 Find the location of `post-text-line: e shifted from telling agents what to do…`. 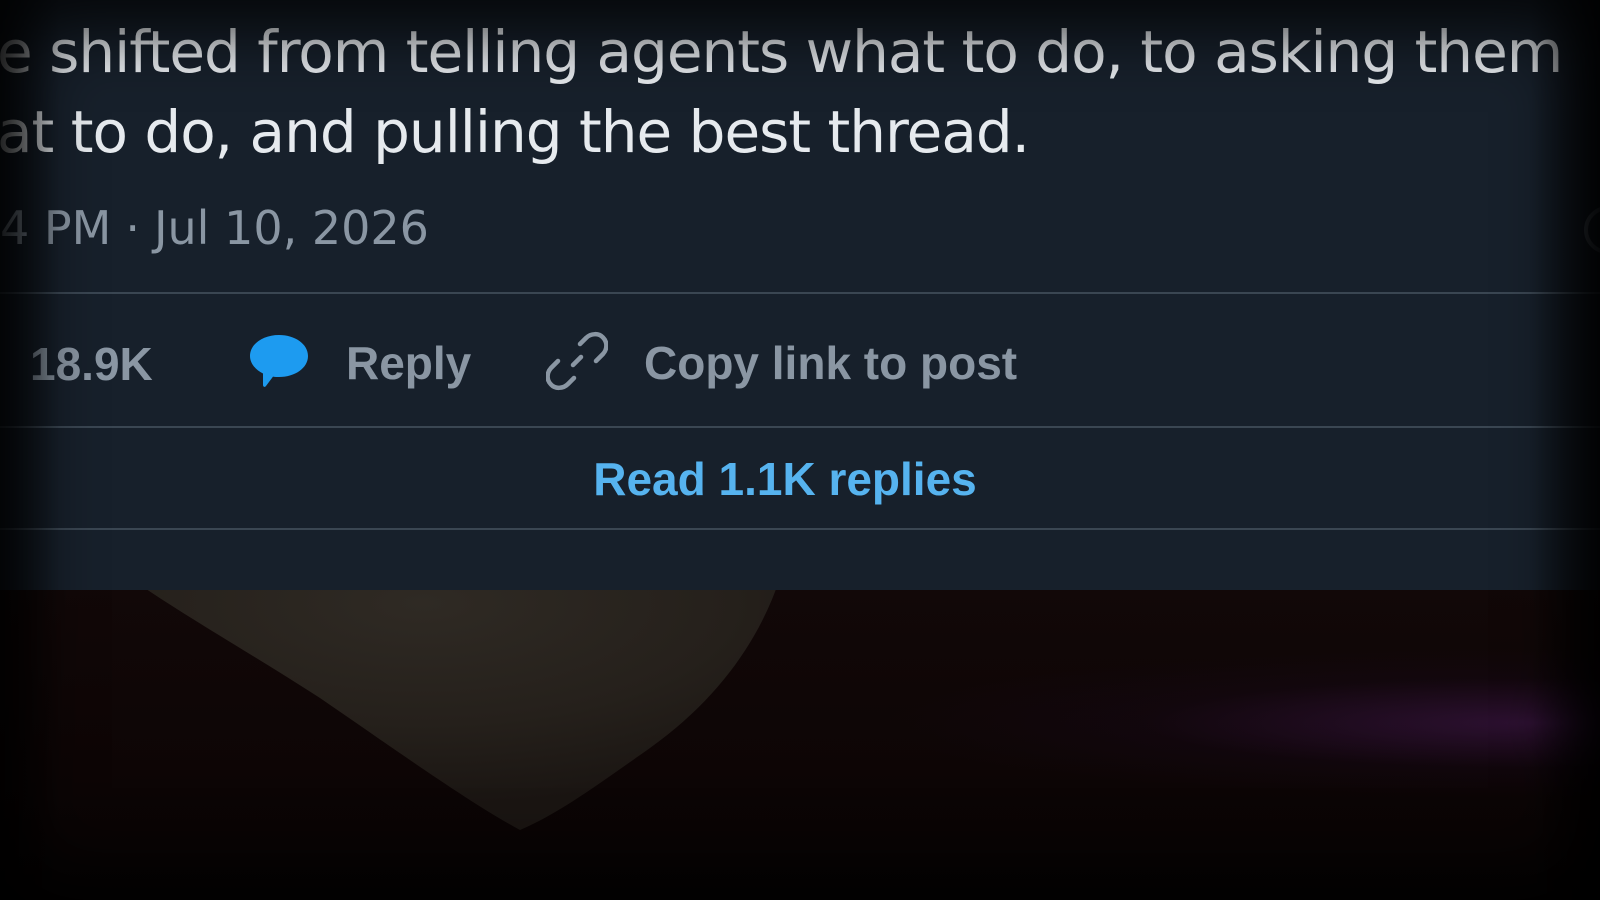

post-text-line: e shifted from telling agents what to do… is located at coordinates (781, 52).